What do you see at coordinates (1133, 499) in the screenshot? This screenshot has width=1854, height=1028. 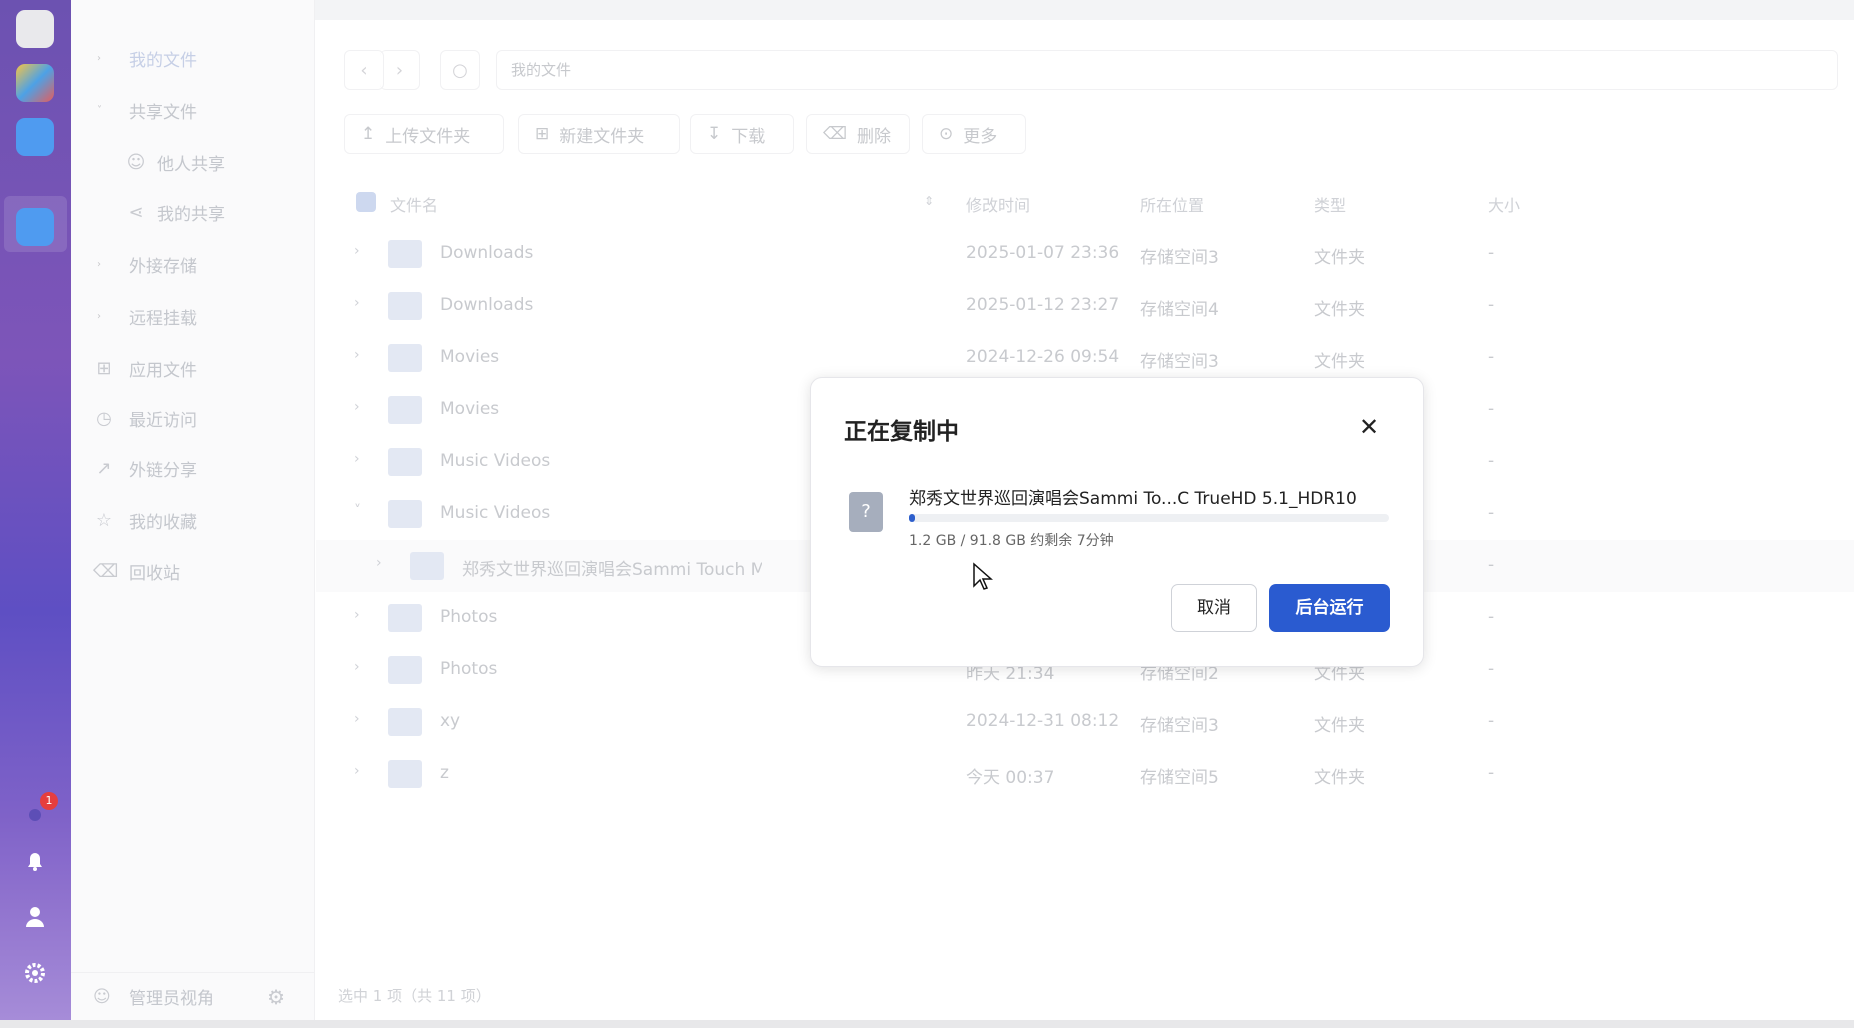 I see `copying-file-name: 郑秀文世界巡回演唱会Sammi To...C TrueHD 5.1_HDR10` at bounding box center [1133, 499].